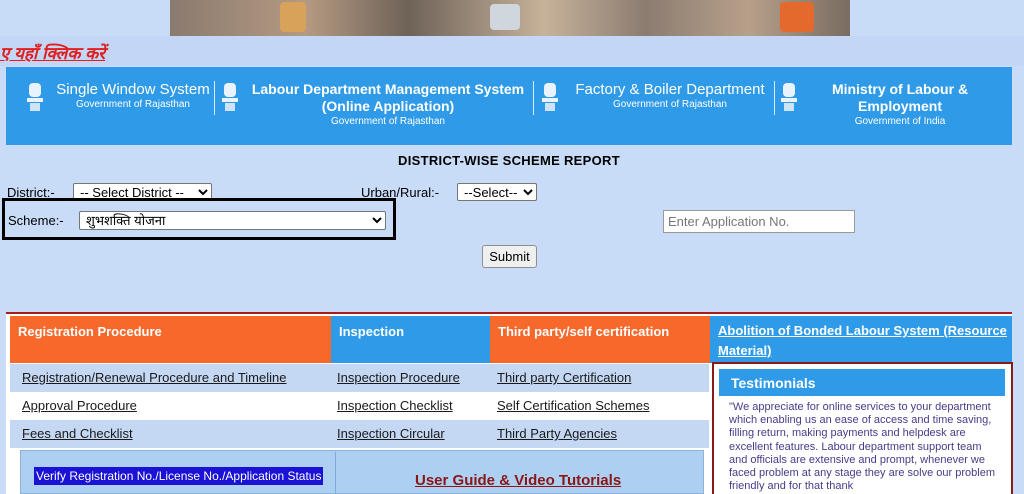 This screenshot has width=1024, height=494. Describe the element at coordinates (77, 433) in the screenshot. I see `fees-checklist-link: Fees and Checklist` at that location.